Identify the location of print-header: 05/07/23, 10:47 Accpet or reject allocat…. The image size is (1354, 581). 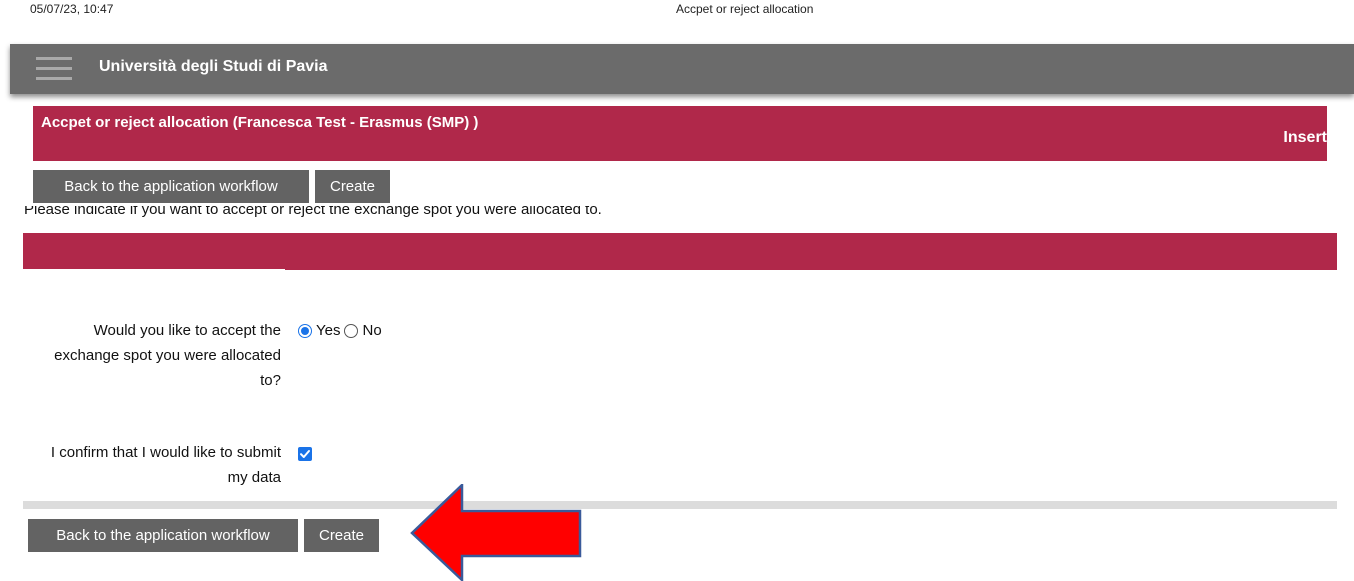
(677, 11).